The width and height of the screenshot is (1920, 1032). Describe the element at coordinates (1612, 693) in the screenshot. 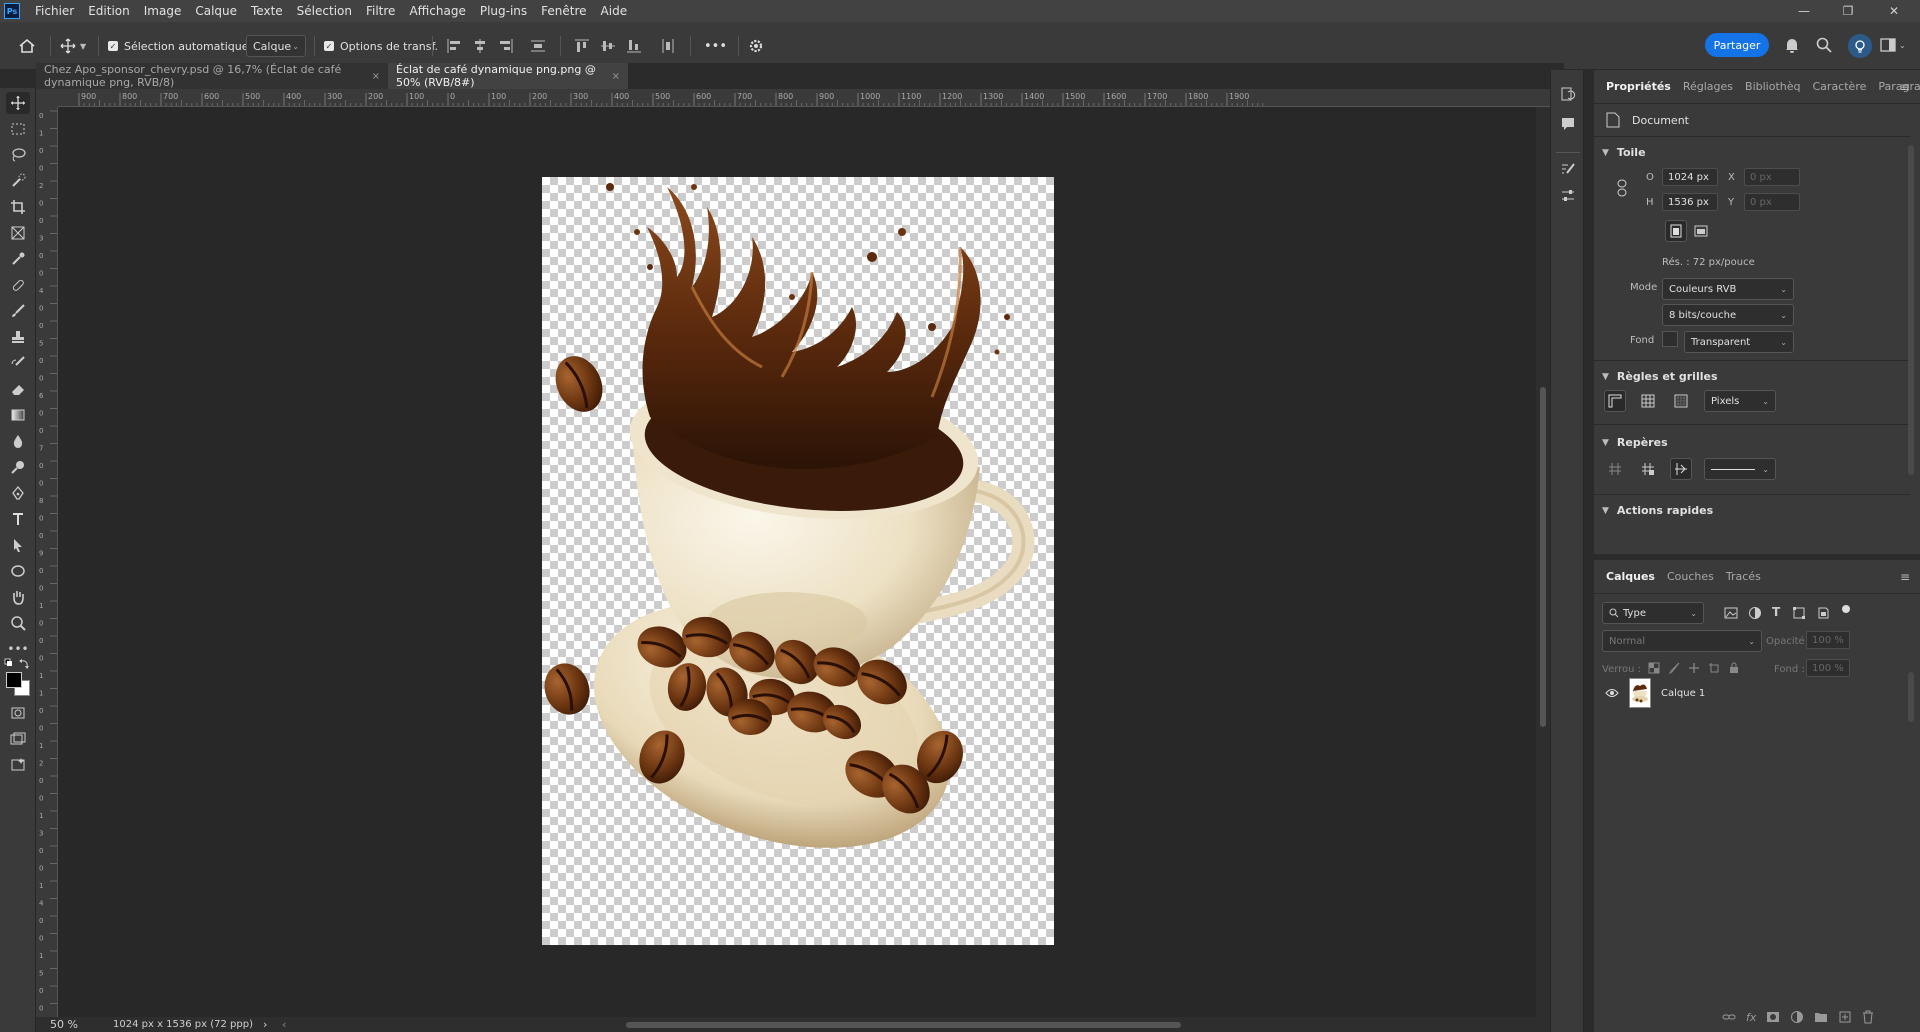

I see `eye-icon` at that location.